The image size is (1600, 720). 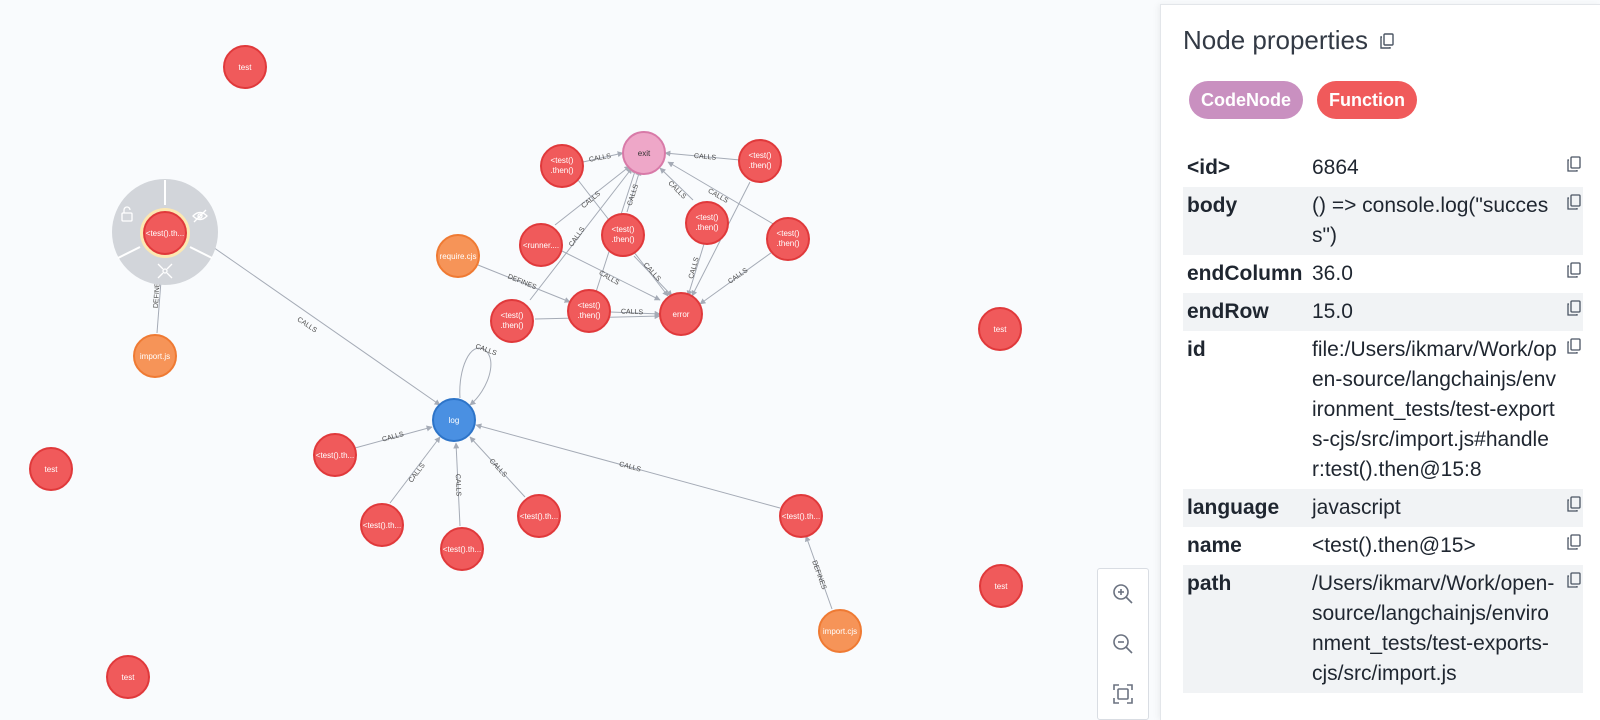 I want to click on badge-codenode: CodeNode, so click(x=1246, y=100).